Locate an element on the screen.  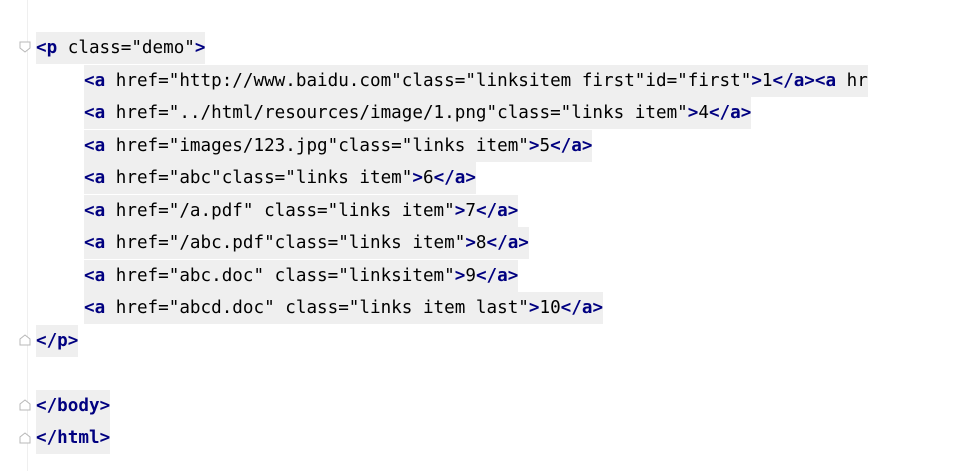
code-line-13: </html> is located at coordinates (73, 438).